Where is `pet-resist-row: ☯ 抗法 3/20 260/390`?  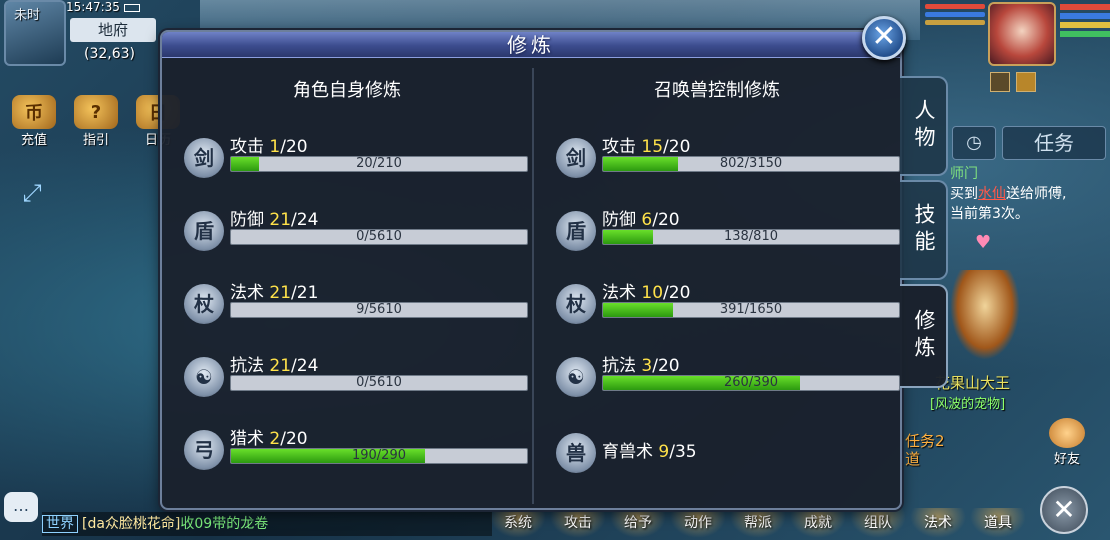 pet-resist-row: ☯ 抗法 3/20 260/390 is located at coordinates (722, 382).